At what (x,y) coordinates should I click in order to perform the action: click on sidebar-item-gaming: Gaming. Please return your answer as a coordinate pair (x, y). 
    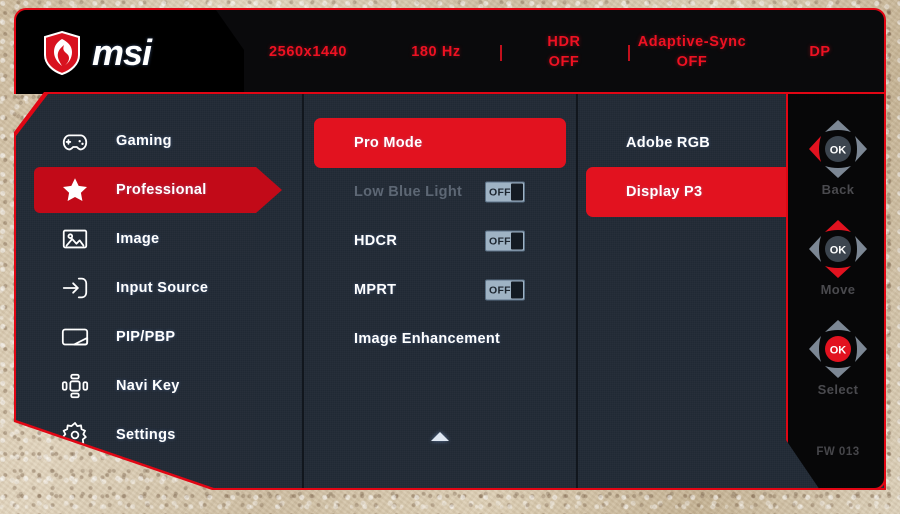
    Looking at the image, I should click on (158, 141).